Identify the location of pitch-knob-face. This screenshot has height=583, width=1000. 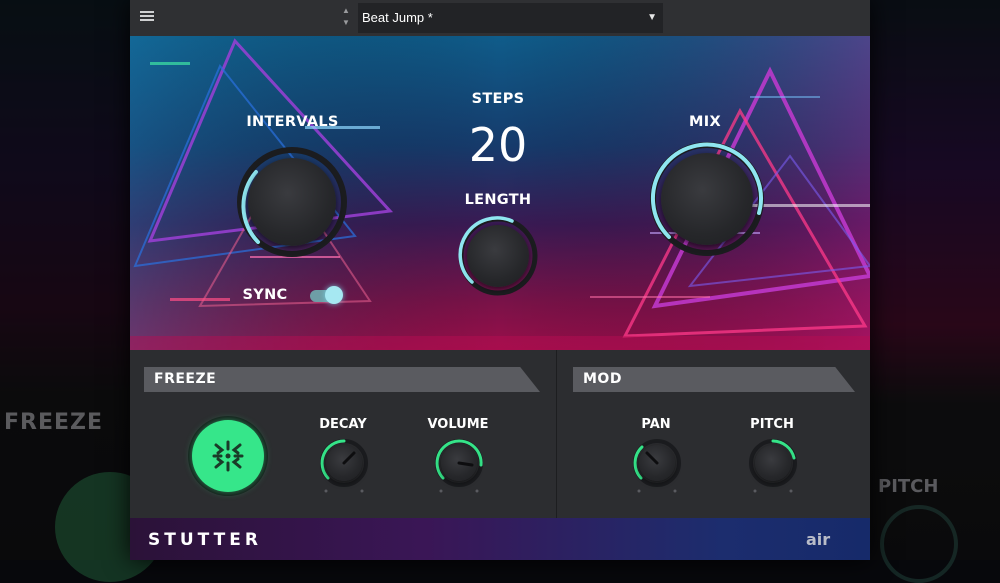
(773, 463).